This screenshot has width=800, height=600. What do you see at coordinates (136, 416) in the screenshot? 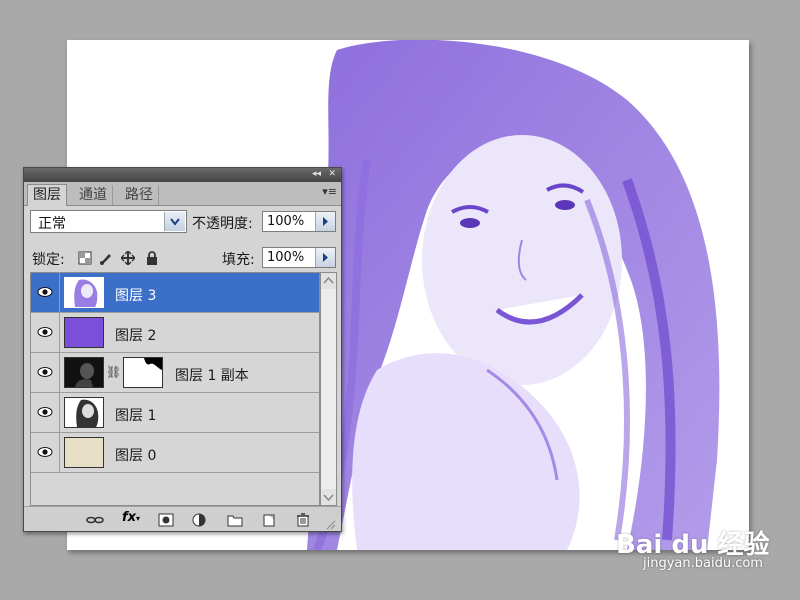
I see `layer-name: 图层 1` at bounding box center [136, 416].